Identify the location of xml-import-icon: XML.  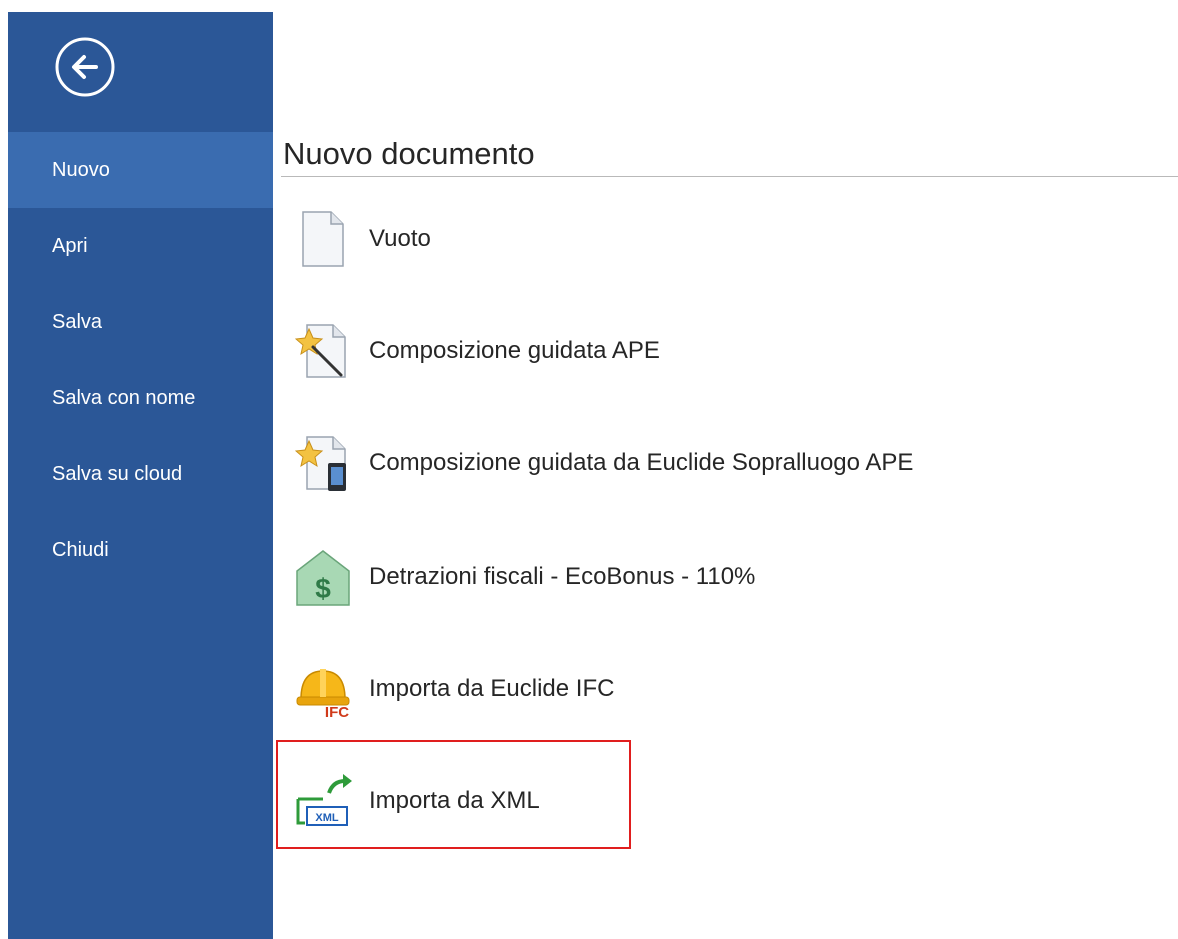
(323, 801).